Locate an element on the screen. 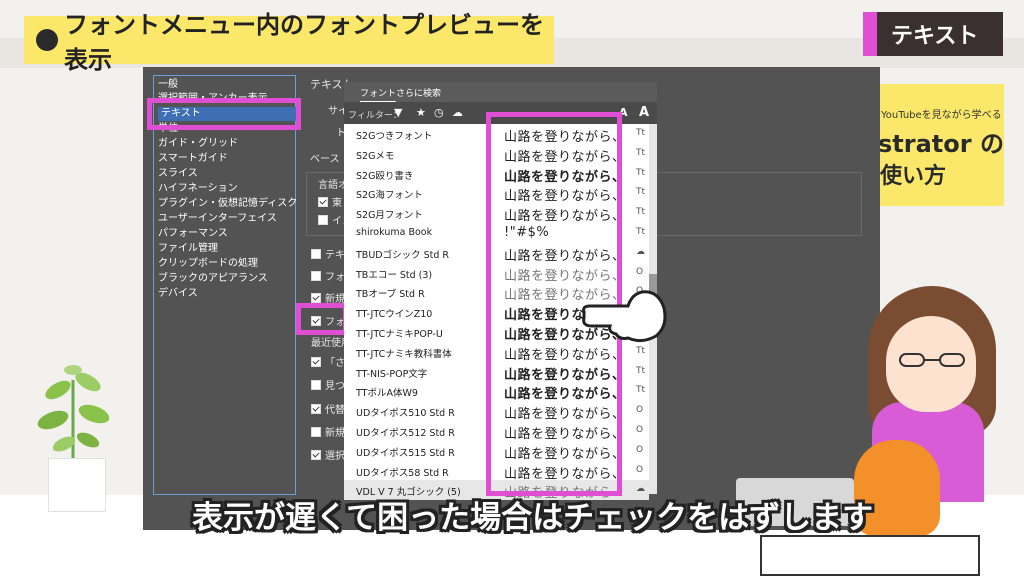 Image resolution: width=1024 pixels, height=576 pixels. option-row-6: 見つ is located at coordinates (328, 384).